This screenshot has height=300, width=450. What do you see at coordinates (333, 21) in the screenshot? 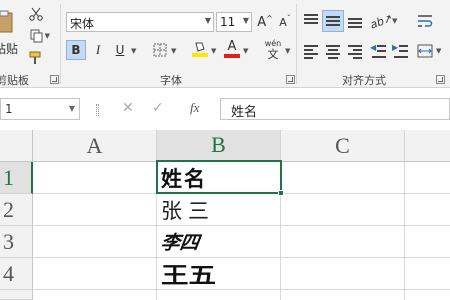
I see `align-middle-button` at bounding box center [333, 21].